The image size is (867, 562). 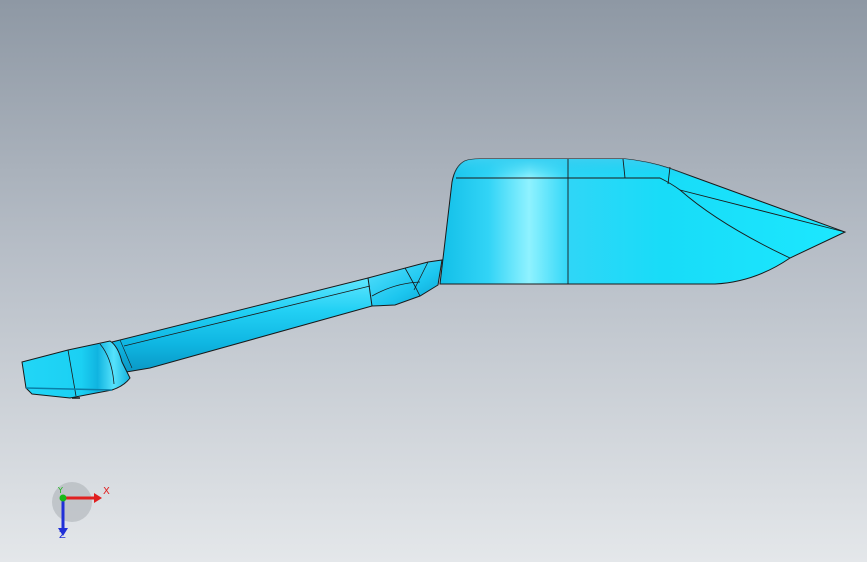 I want to click on z-axis-label: Z, so click(x=62, y=535).